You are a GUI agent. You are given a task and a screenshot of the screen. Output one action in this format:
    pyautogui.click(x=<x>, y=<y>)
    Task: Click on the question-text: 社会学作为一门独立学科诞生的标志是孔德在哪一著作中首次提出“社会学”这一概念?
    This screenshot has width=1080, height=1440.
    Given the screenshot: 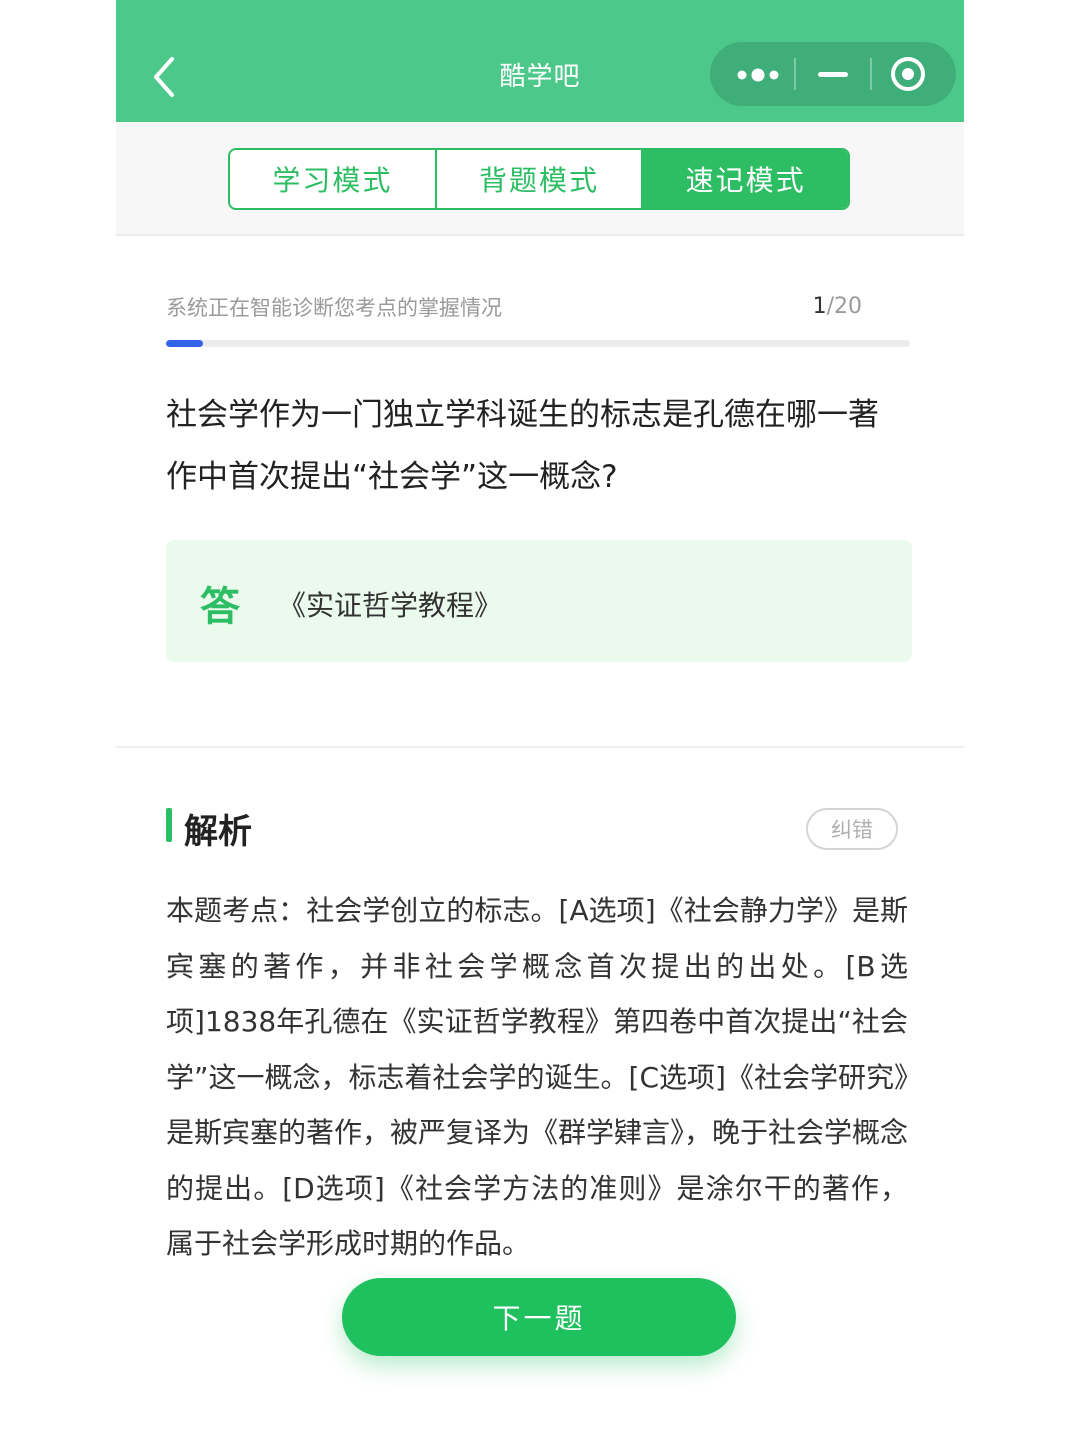 What is the action you would take?
    pyautogui.click(x=522, y=446)
    